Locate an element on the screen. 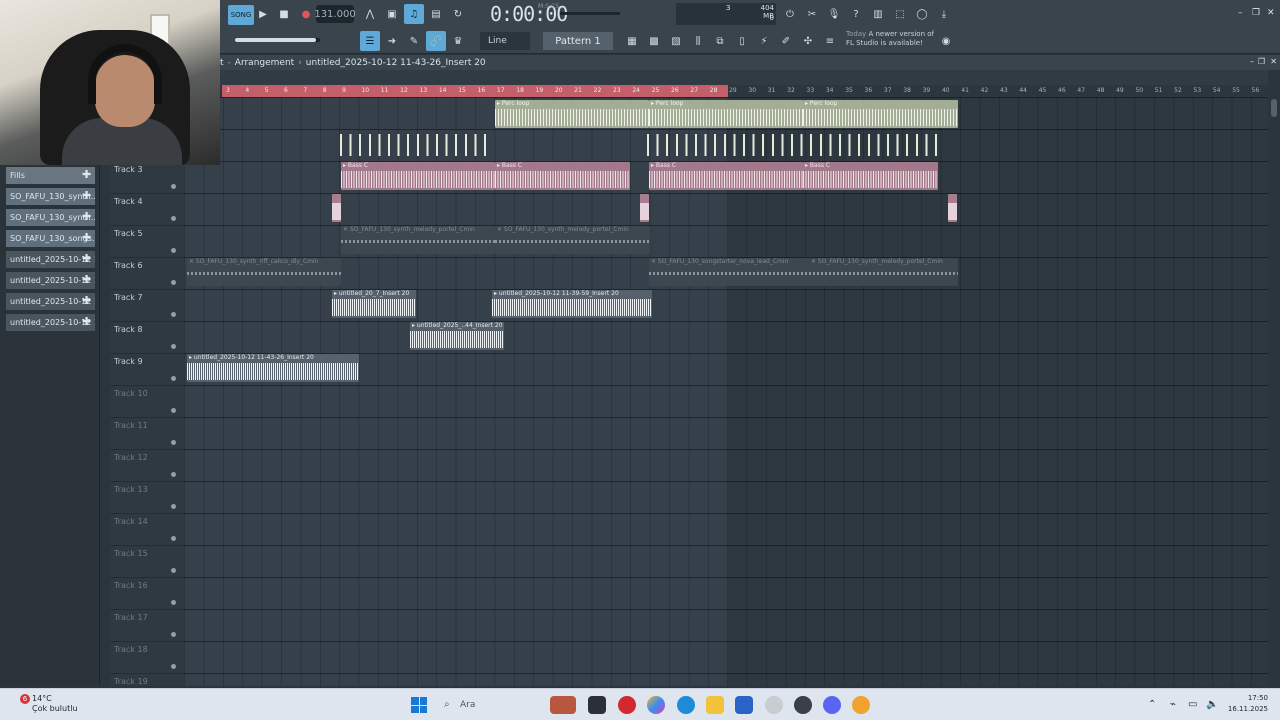 This screenshot has height=720, width=1280. pattern-selector: Pattern 1 is located at coordinates (578, 41).